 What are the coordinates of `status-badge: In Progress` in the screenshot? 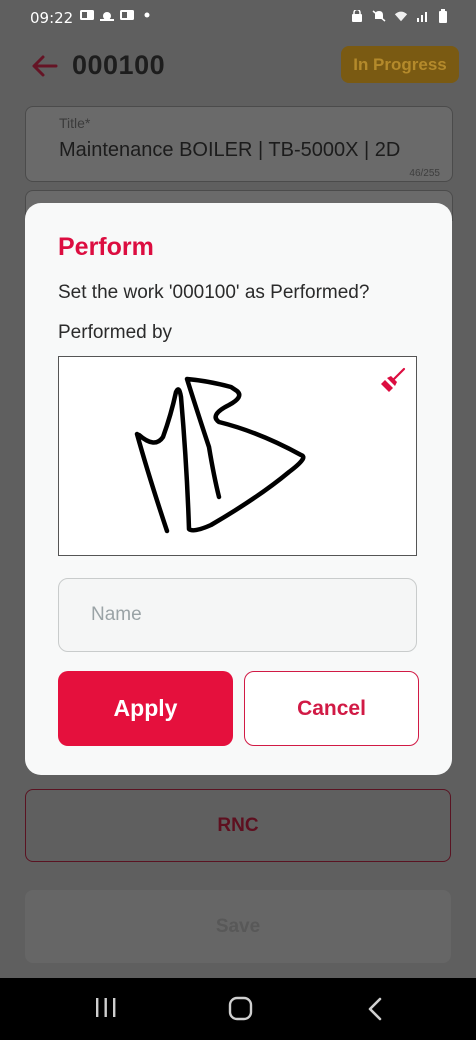 It's located at (400, 64).